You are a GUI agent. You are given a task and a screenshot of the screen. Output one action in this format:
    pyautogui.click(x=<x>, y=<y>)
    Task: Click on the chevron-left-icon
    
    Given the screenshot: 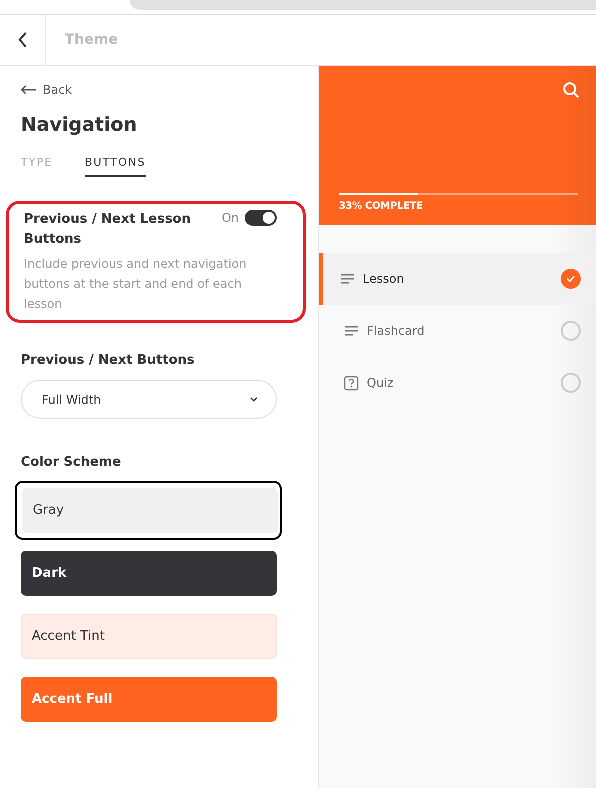 What is the action you would take?
    pyautogui.click(x=23, y=40)
    